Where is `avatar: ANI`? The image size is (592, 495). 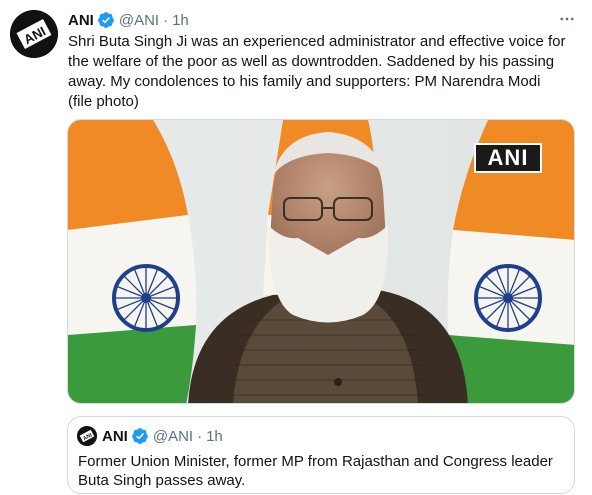
avatar: ANI is located at coordinates (34, 34).